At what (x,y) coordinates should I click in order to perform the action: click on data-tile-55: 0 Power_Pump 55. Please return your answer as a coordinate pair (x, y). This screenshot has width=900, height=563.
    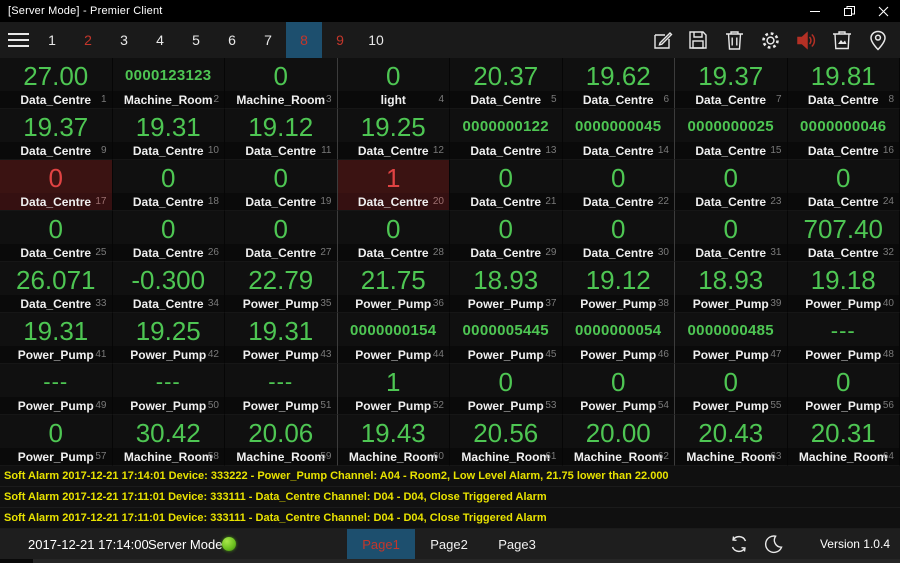
    Looking at the image, I should click on (731, 389).